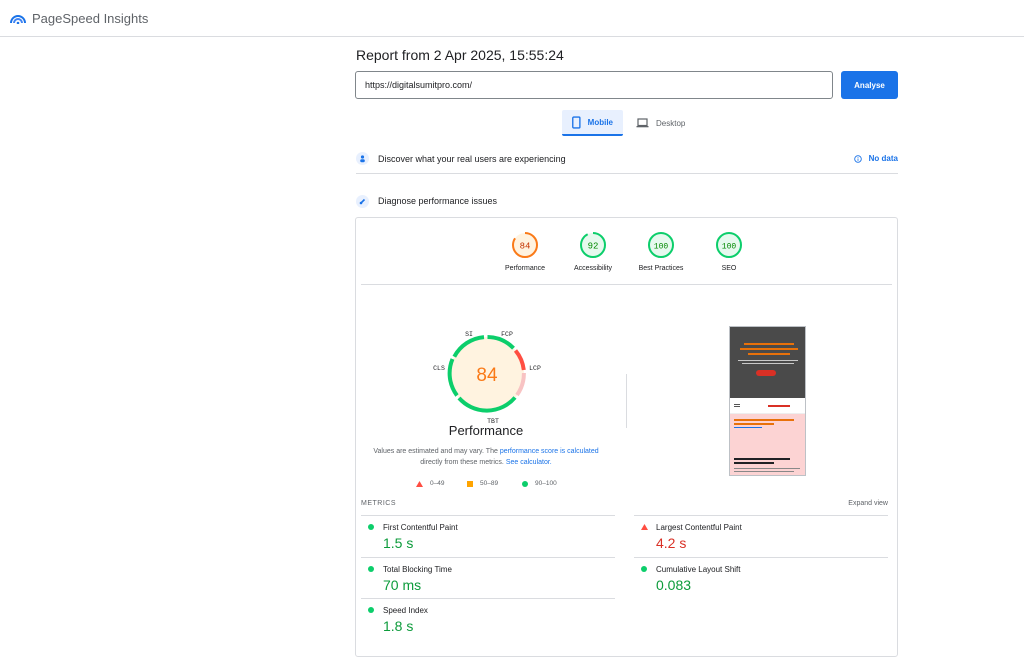 The width and height of the screenshot is (1024, 657). What do you see at coordinates (463, 462) in the screenshot?
I see `note-text-2: directly from these metrics.` at bounding box center [463, 462].